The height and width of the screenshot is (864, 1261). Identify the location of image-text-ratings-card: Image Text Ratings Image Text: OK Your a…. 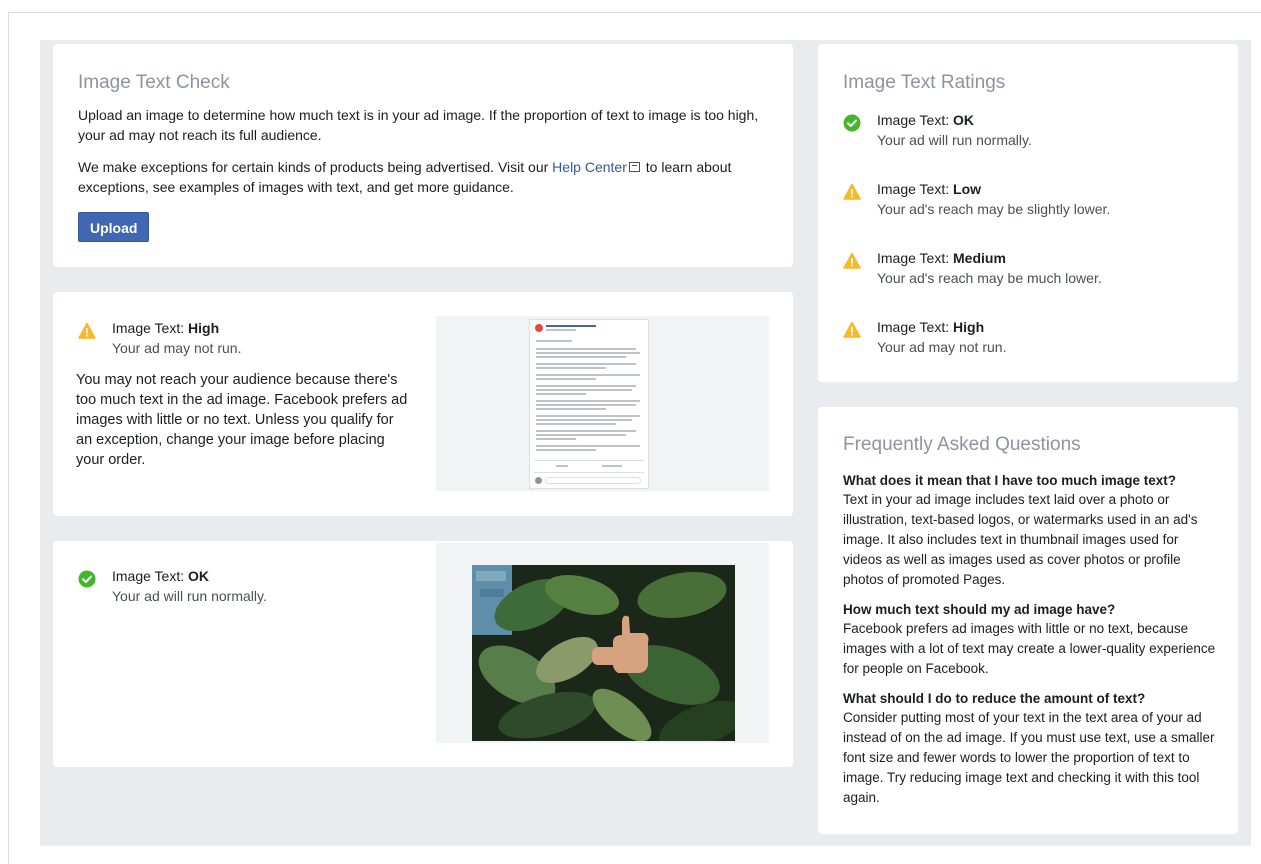
(1028, 213).